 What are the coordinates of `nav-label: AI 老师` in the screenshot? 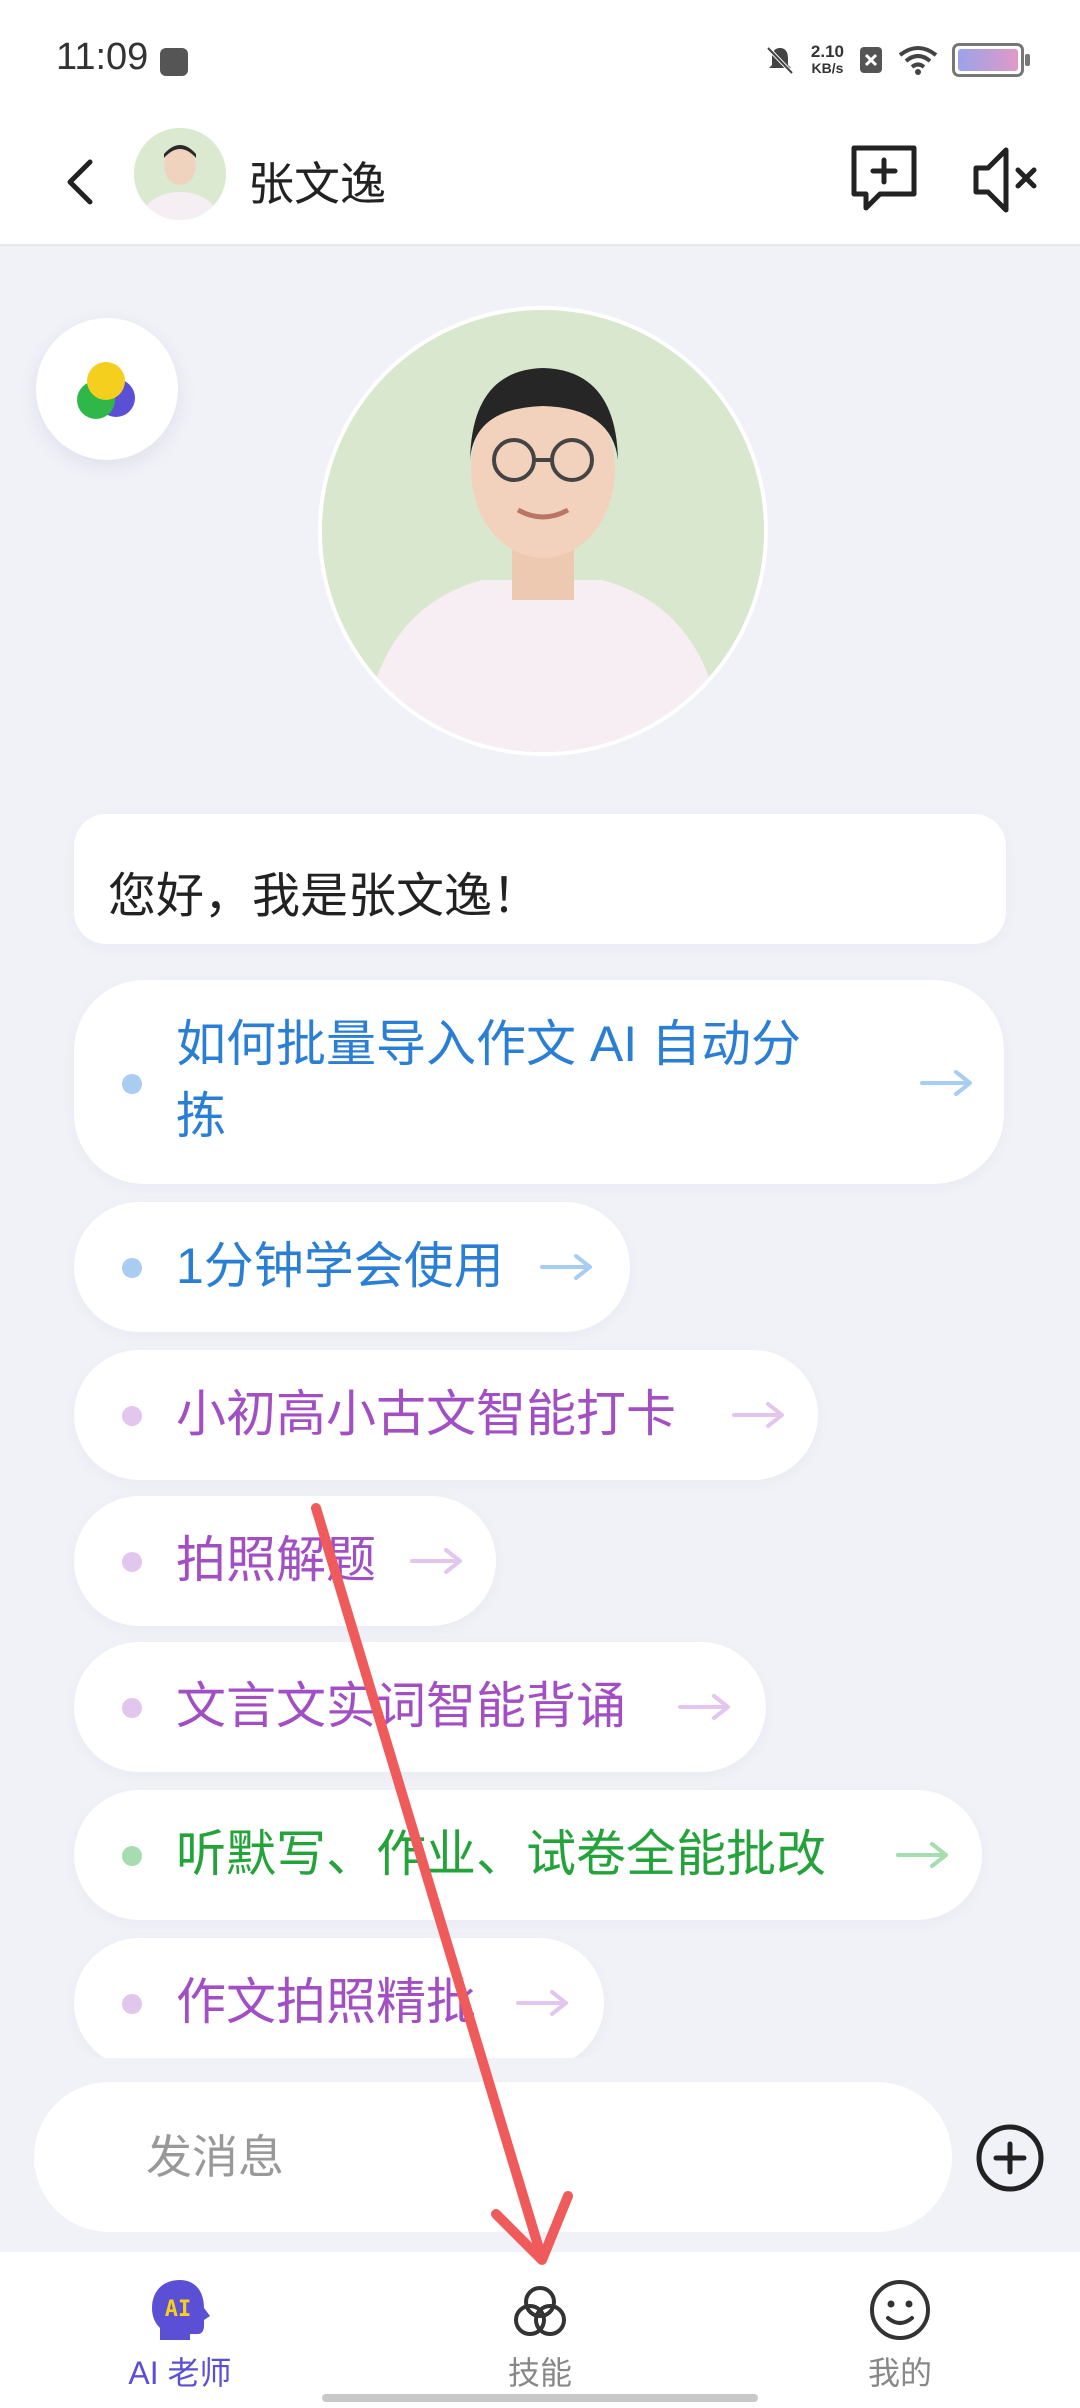 It's located at (180, 2373).